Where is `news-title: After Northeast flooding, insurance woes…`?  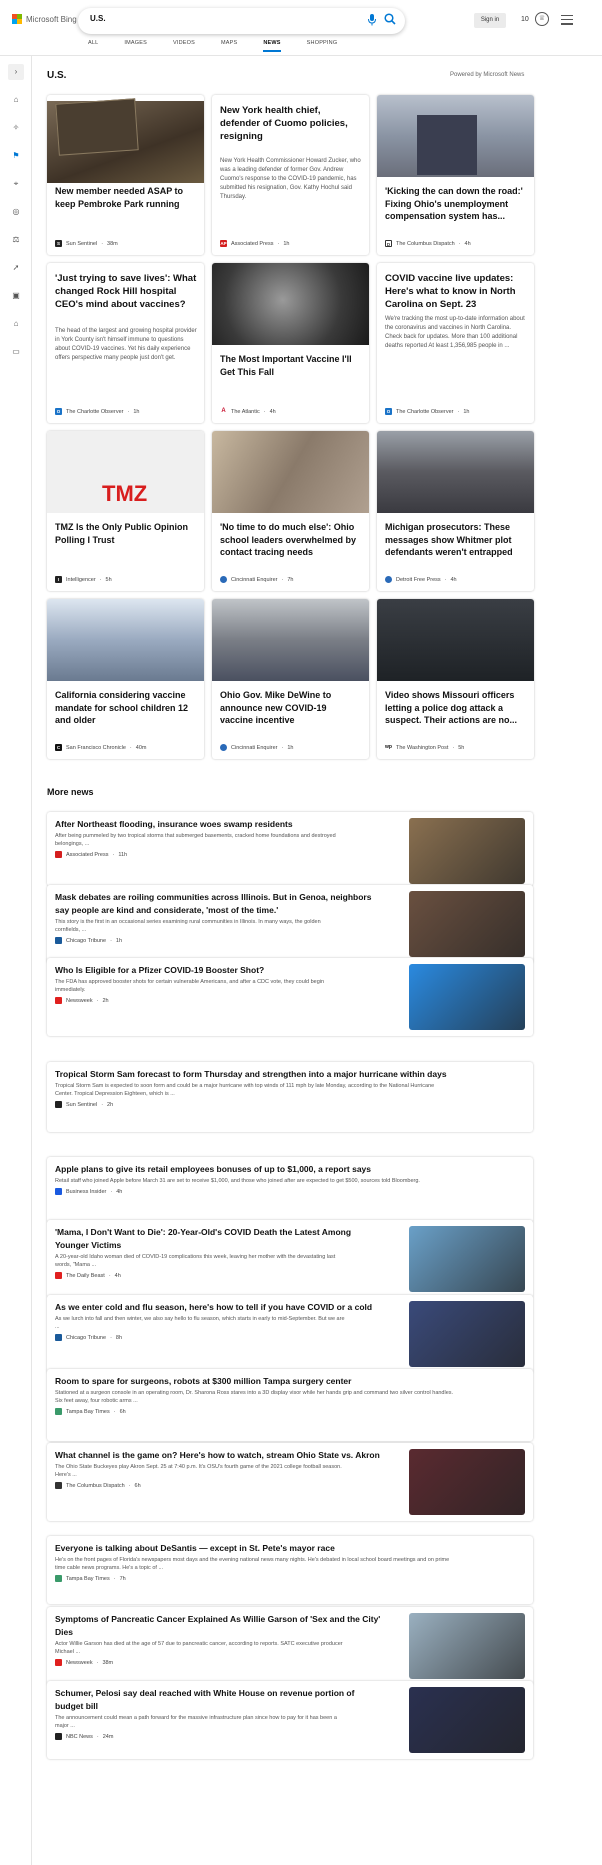 news-title: After Northeast flooding, insurance woes… is located at coordinates (174, 824).